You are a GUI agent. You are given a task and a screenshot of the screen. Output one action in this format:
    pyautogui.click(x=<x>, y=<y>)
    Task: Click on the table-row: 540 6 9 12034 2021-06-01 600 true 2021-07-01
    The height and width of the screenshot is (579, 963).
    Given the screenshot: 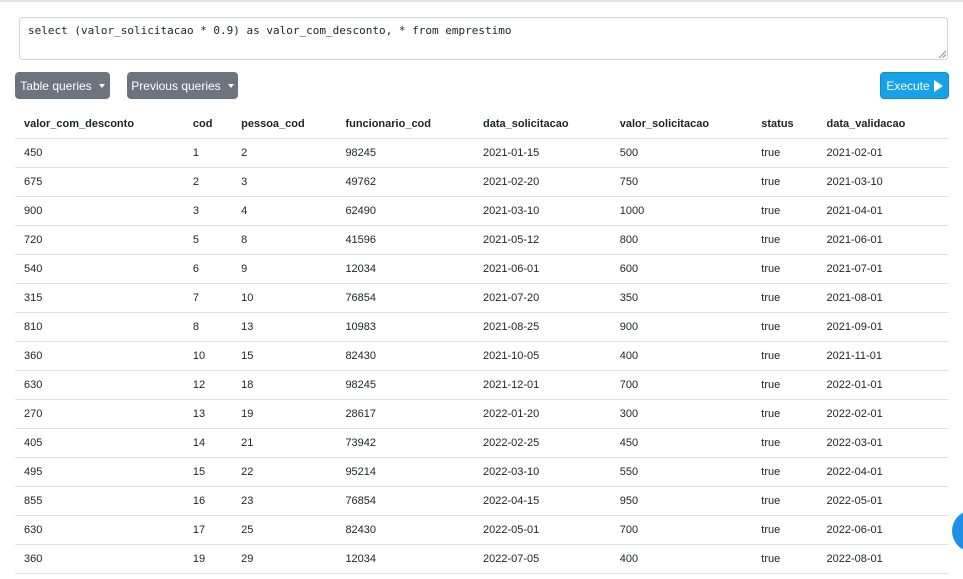 What is the action you would take?
    pyautogui.click(x=482, y=269)
    